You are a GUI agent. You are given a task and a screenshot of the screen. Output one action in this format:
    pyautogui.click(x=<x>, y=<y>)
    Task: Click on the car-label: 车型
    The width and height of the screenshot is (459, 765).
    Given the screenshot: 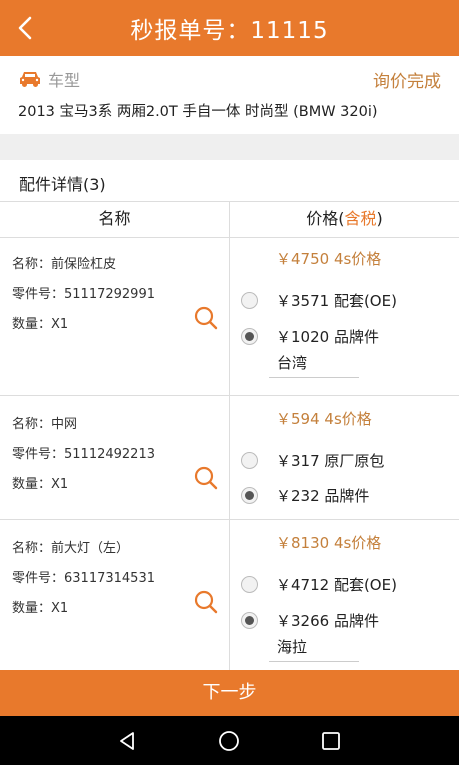 What is the action you would take?
    pyautogui.click(x=64, y=80)
    